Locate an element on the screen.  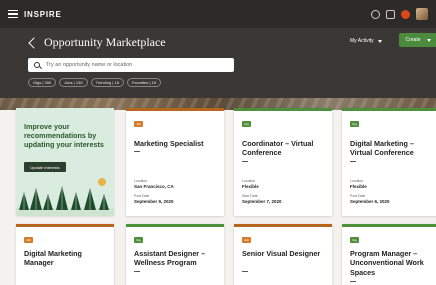
date-label: Start Date is located at coordinates (250, 196).